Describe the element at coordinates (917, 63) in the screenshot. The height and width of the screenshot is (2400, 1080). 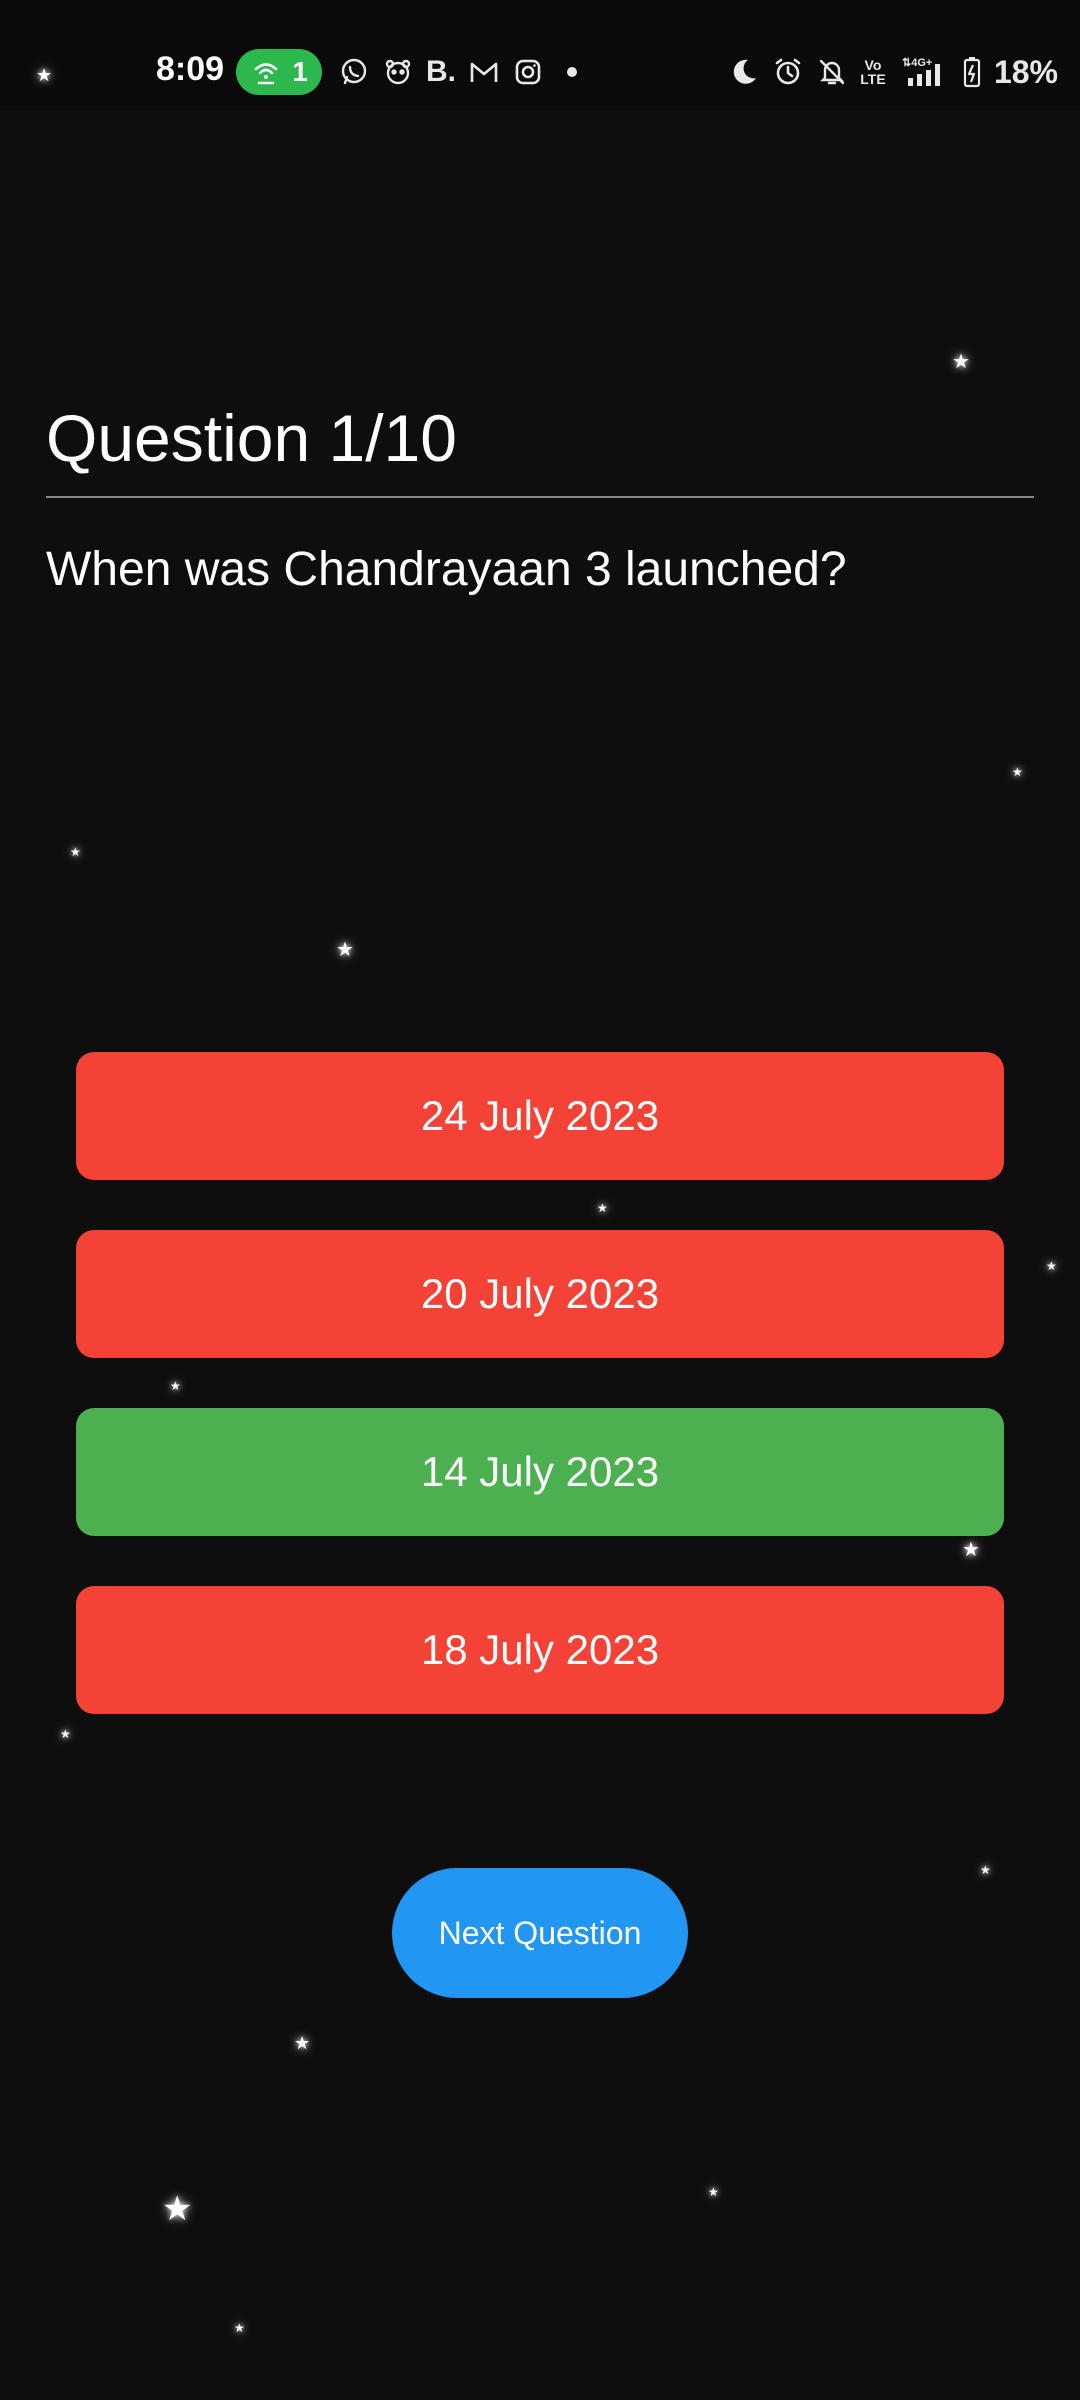
I see `svg-text: ⇅4G+` at that location.